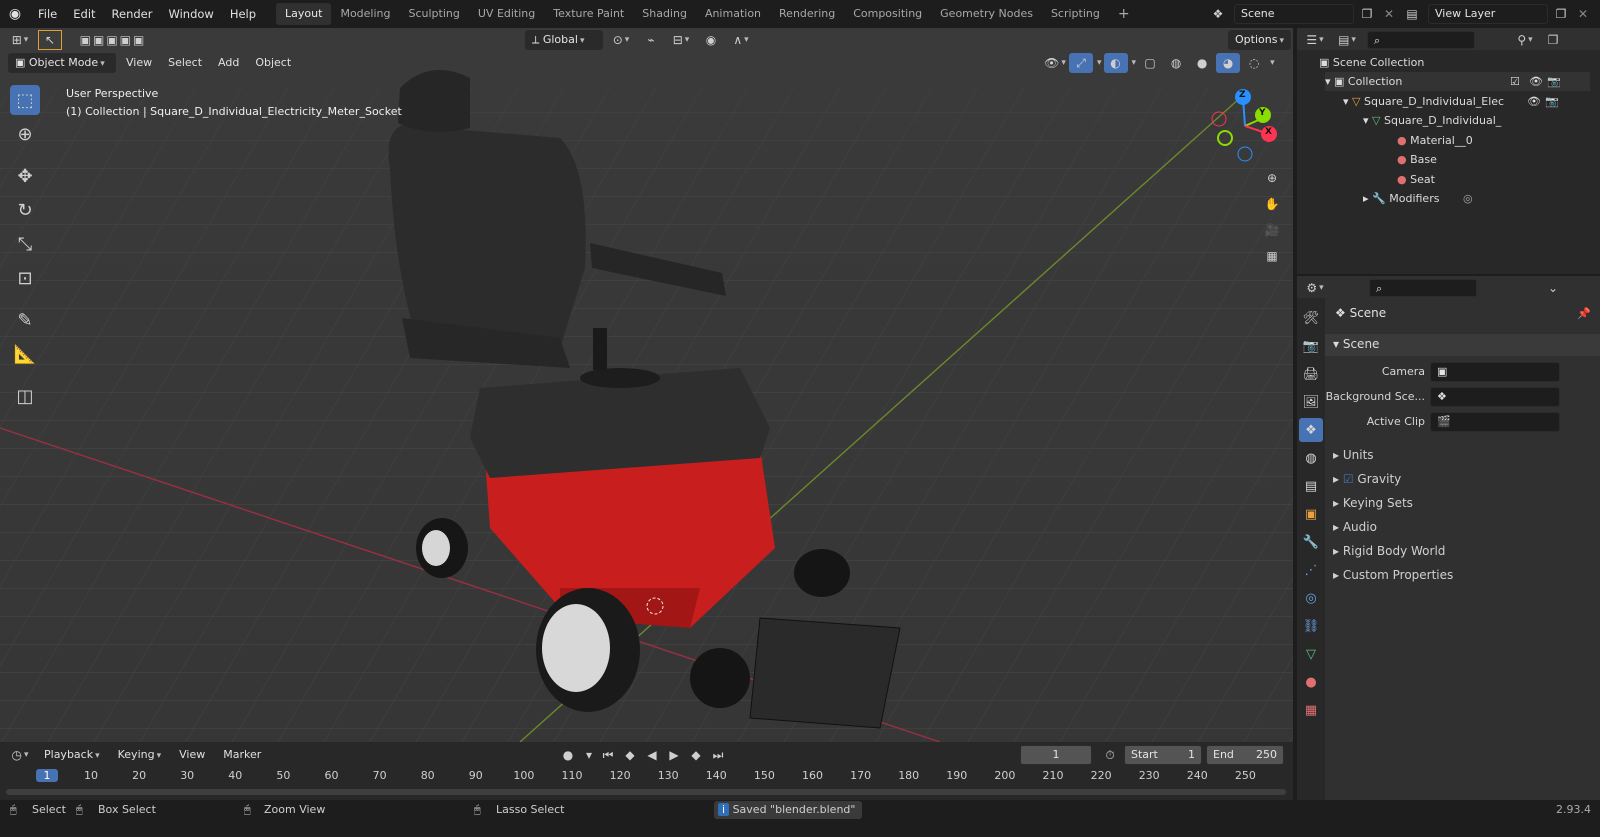  I want to click on object-tab-icon: ▣, so click(1311, 514).